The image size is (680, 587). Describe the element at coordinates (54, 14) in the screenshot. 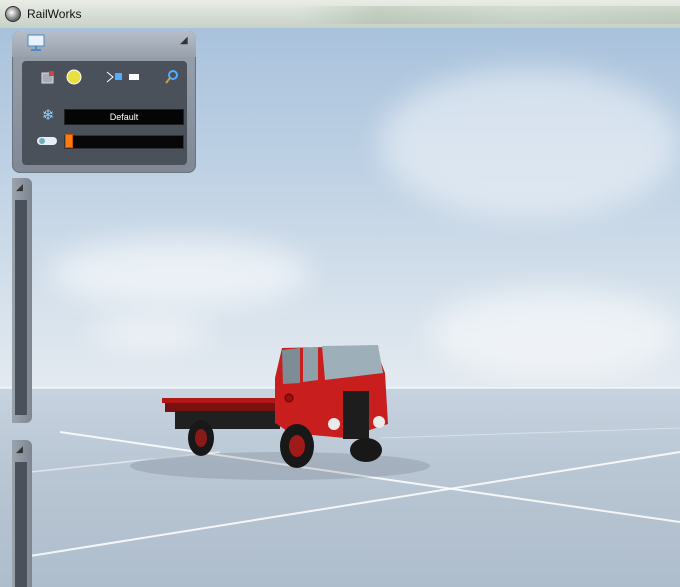

I see `window-title: RailWorks` at that location.